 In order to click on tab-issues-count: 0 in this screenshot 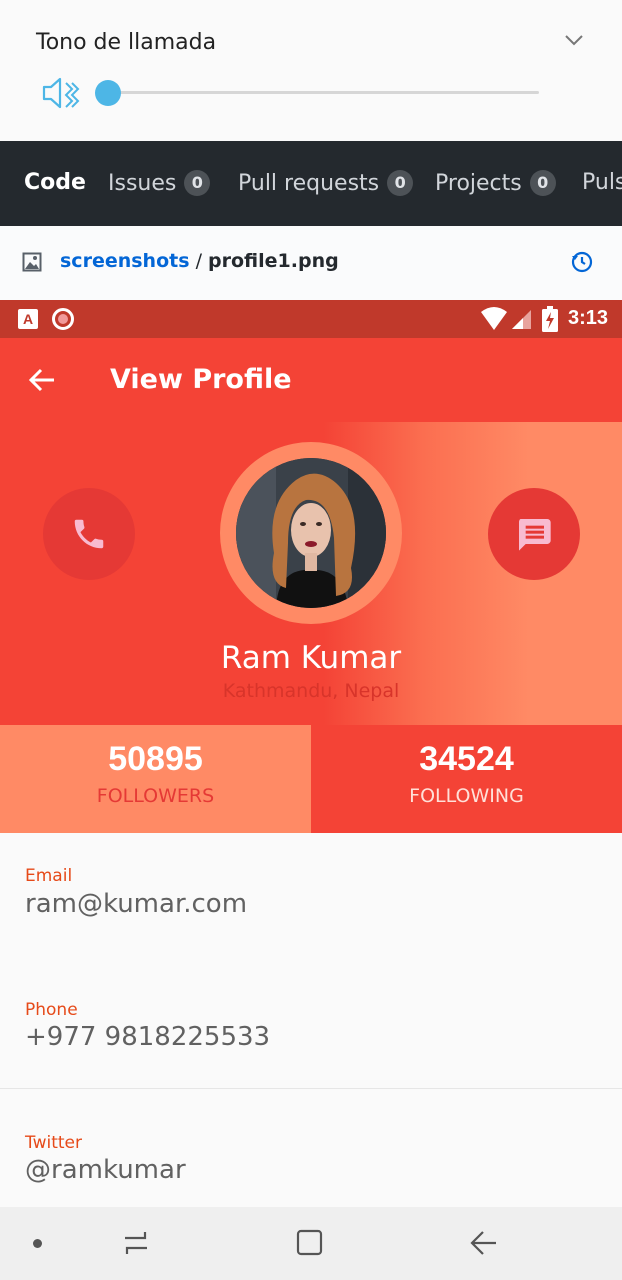, I will do `click(197, 183)`.